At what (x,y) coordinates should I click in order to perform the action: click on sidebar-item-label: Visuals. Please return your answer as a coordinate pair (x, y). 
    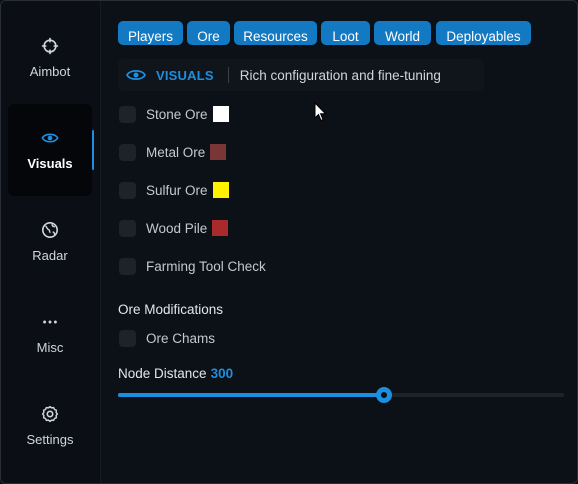
    Looking at the image, I should click on (50, 163).